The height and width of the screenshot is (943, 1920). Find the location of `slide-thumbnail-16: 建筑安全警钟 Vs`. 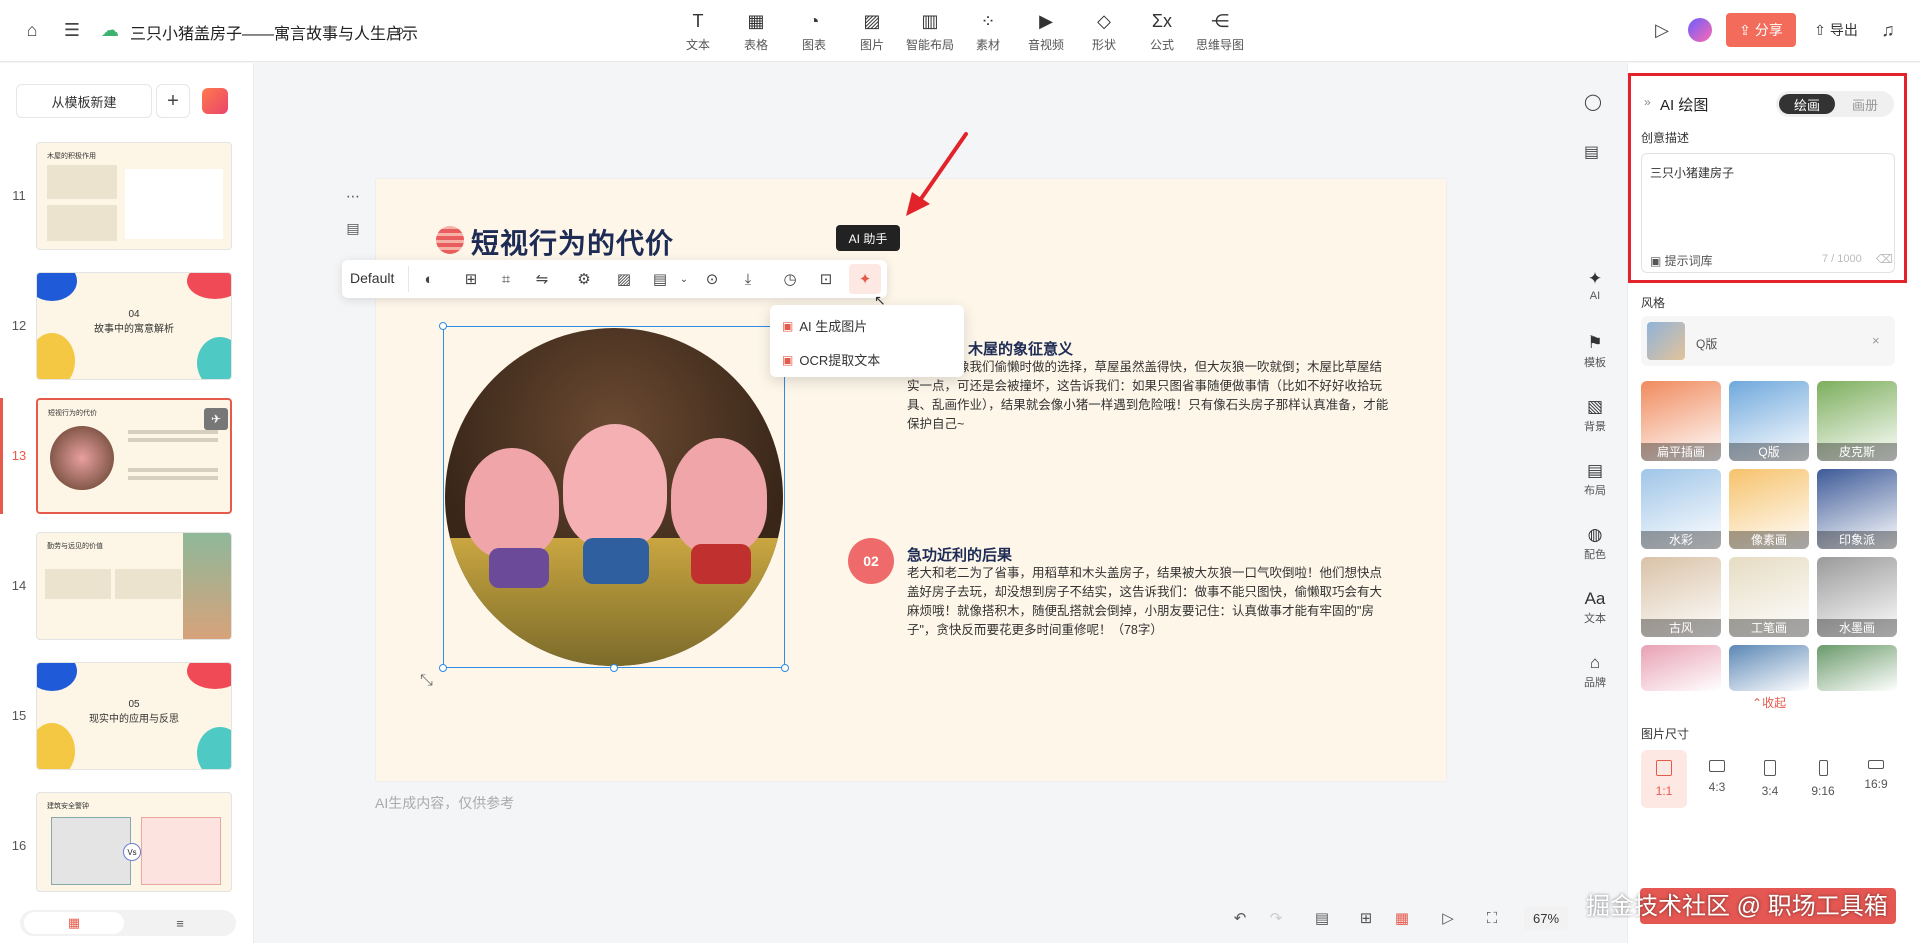

slide-thumbnail-16: 建筑安全警钟 Vs is located at coordinates (134, 842).